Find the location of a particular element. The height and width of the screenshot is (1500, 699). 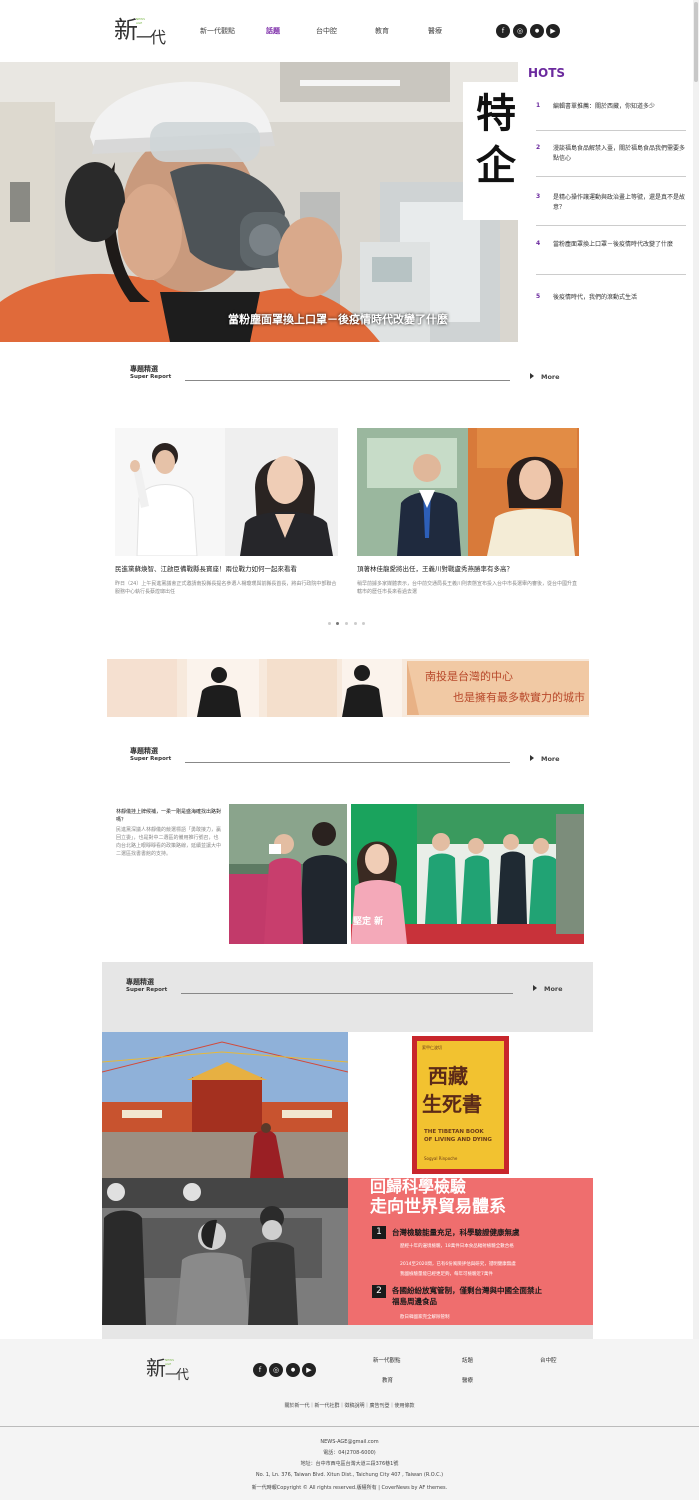

section3-header-band is located at coordinates (347, 997).